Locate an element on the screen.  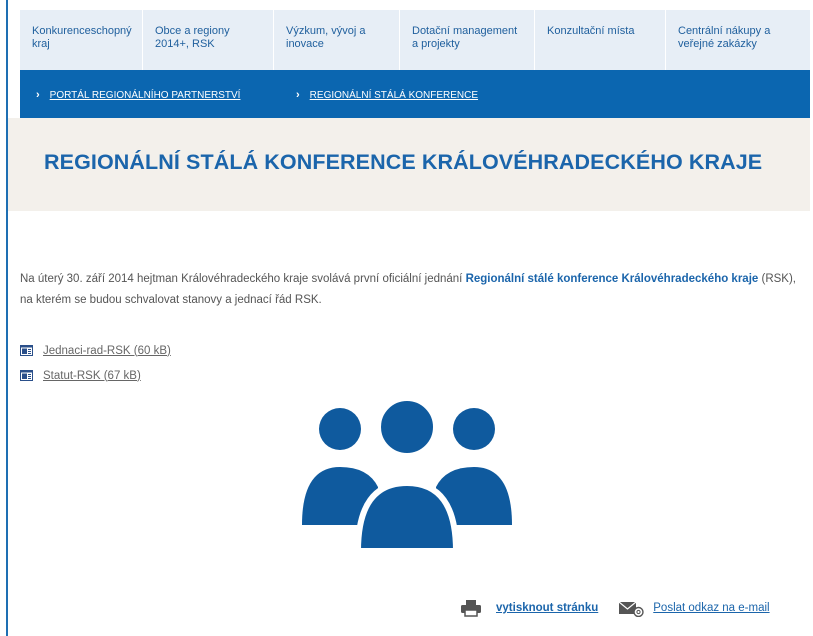
attachment-link: Jednaci-rad-RSK (60 kB) is located at coordinates (107, 351).